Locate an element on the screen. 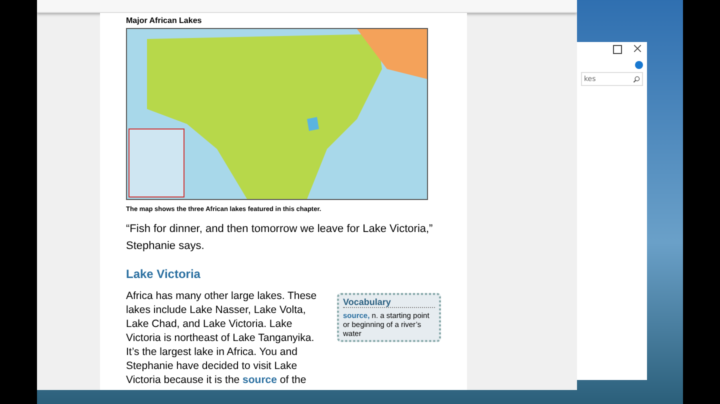 The height and width of the screenshot is (404, 720). section-heading: Lake Victoria is located at coordinates (164, 274).